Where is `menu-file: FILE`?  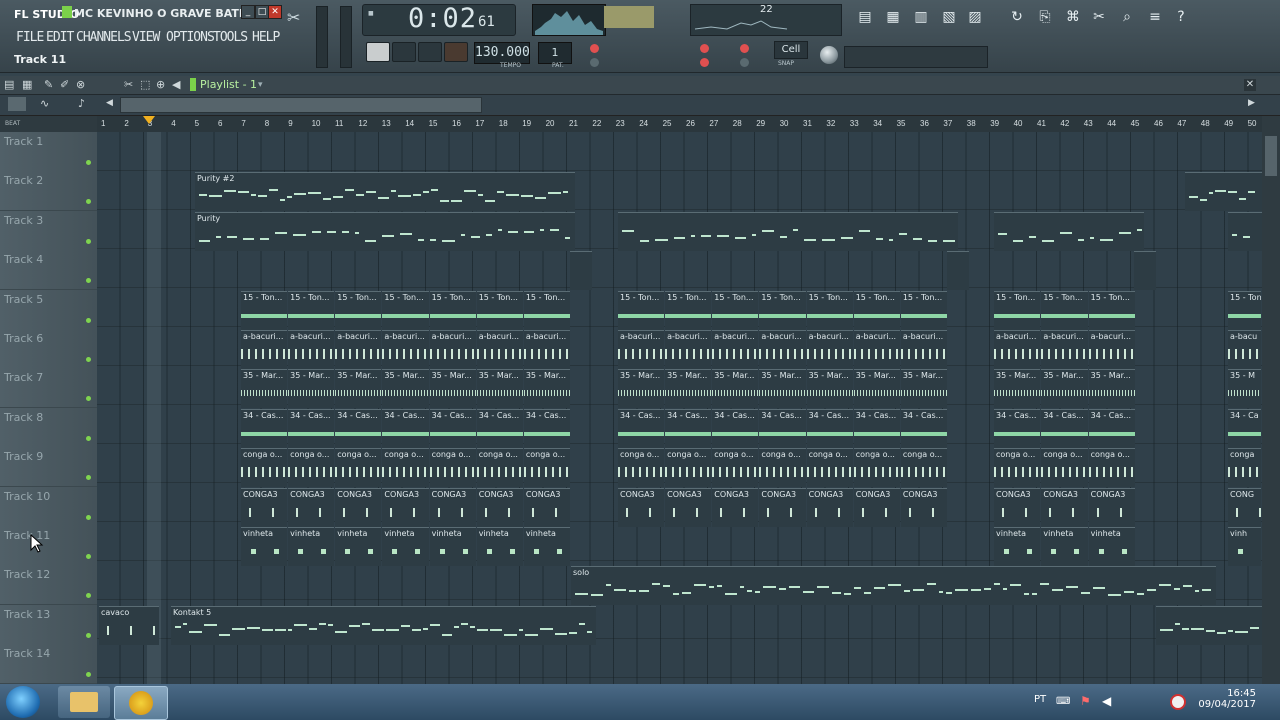 menu-file: FILE is located at coordinates (30, 37).